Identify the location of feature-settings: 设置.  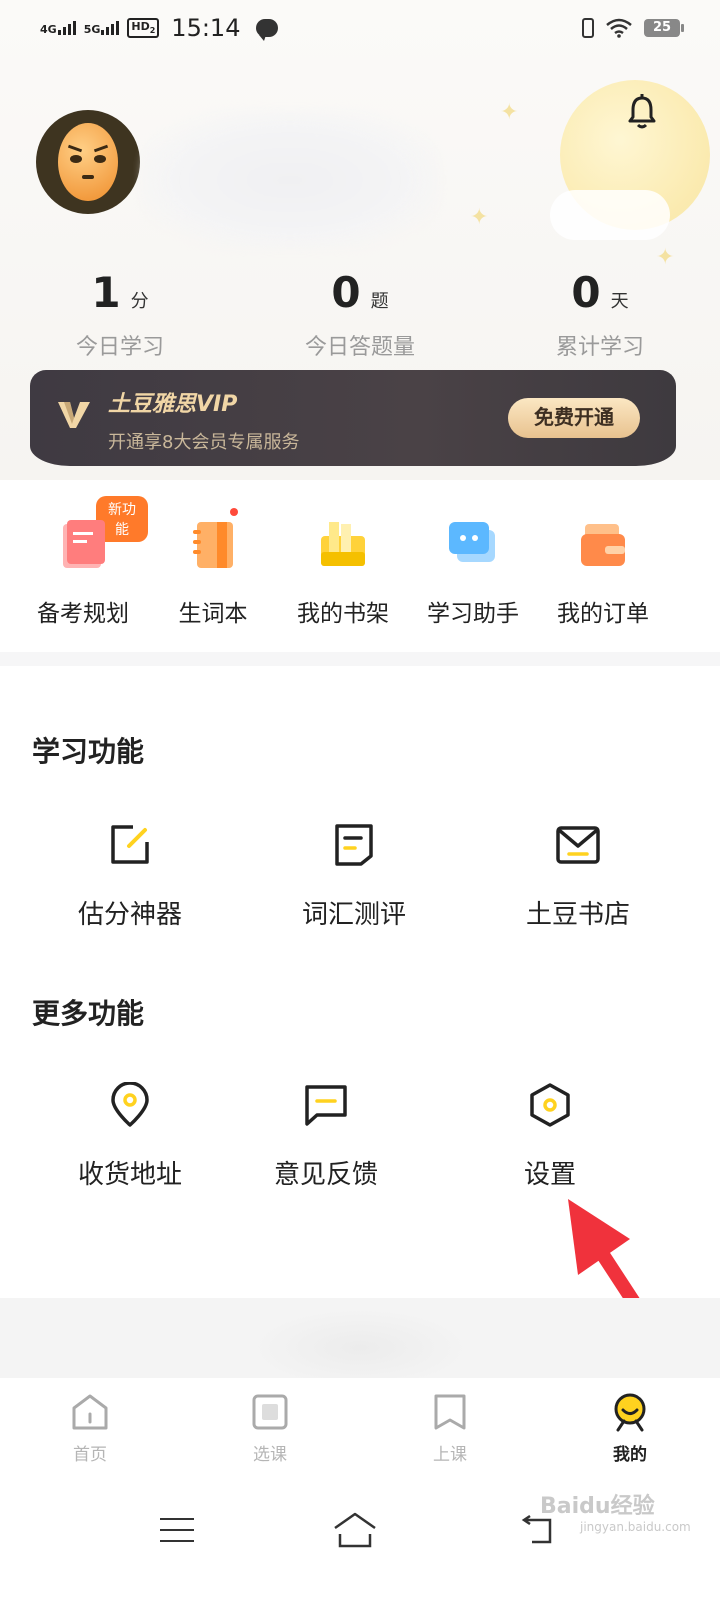
(550, 1136).